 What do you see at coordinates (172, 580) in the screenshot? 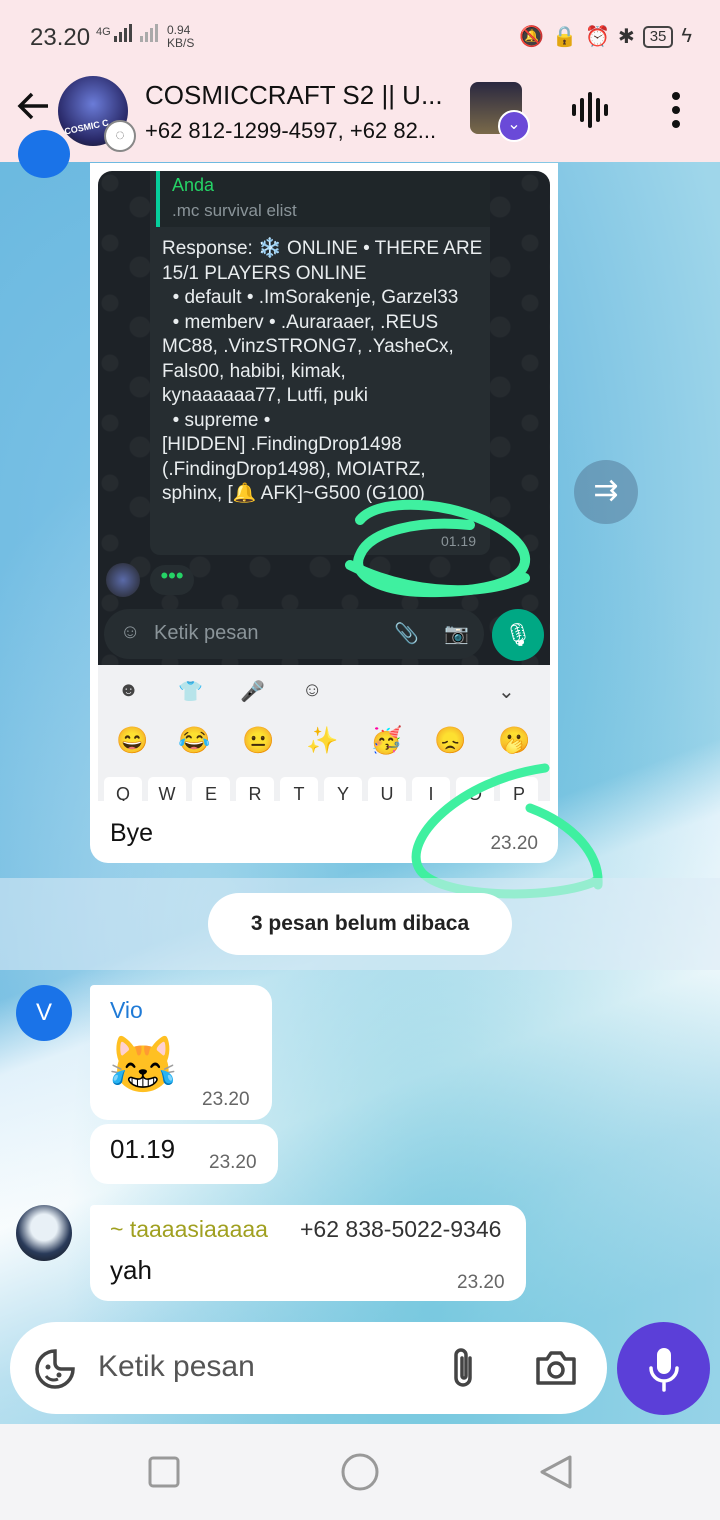
I see `typing-indicator: •••` at bounding box center [172, 580].